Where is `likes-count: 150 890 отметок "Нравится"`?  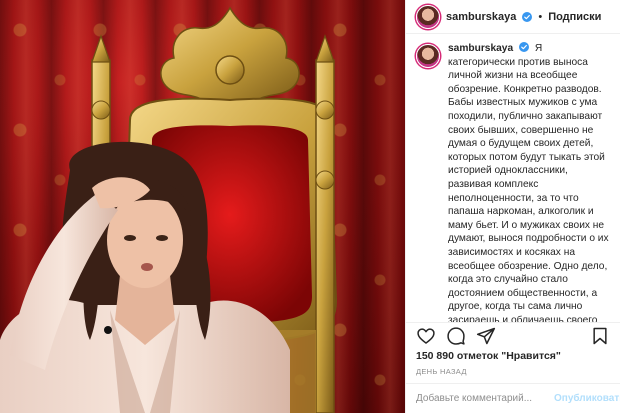 likes-count: 150 890 отметок "Нравится" is located at coordinates (513, 356).